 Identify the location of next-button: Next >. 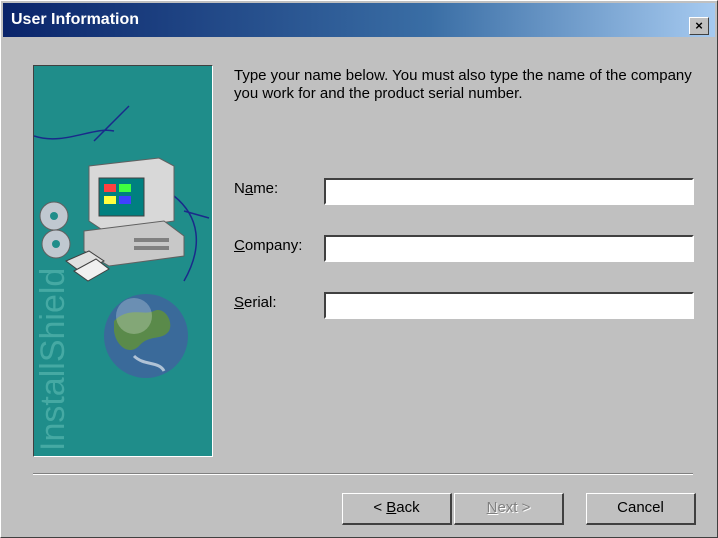
(509, 509).